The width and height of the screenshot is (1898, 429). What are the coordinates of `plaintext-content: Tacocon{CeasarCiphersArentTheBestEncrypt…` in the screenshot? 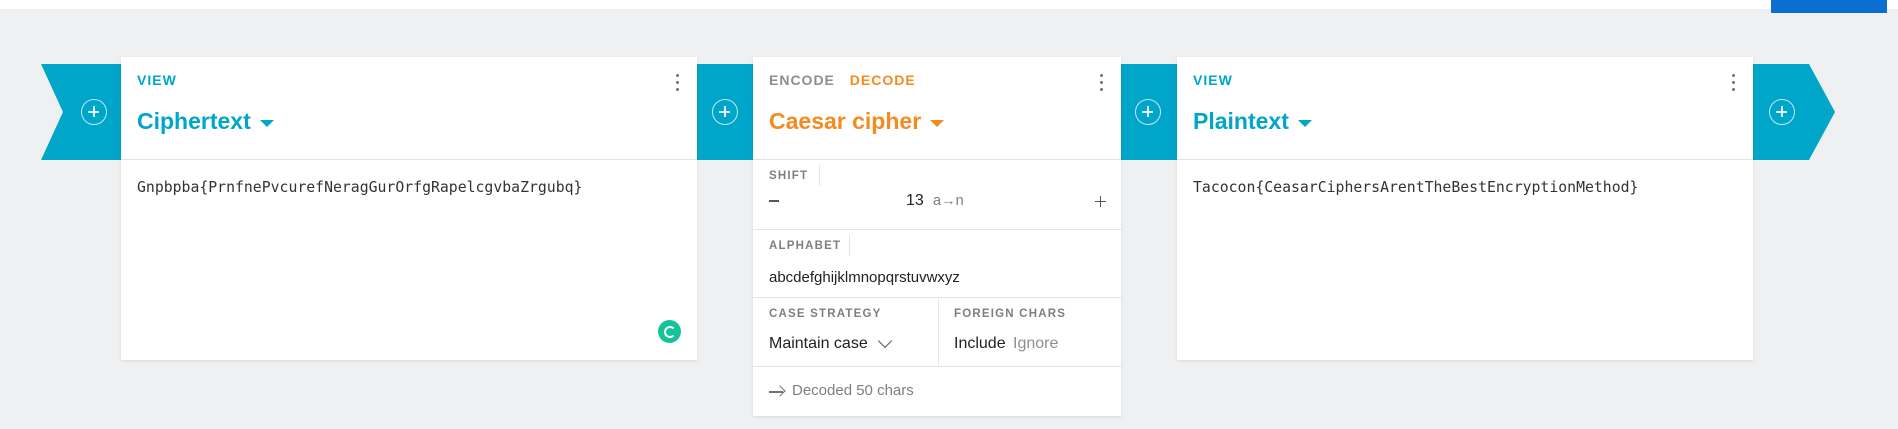 It's located at (1415, 187).